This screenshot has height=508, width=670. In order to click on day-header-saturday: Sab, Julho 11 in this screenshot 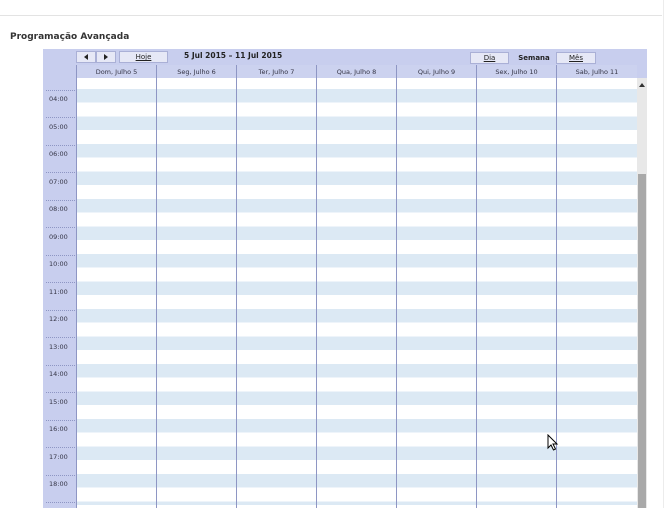, I will do `click(596, 71)`.